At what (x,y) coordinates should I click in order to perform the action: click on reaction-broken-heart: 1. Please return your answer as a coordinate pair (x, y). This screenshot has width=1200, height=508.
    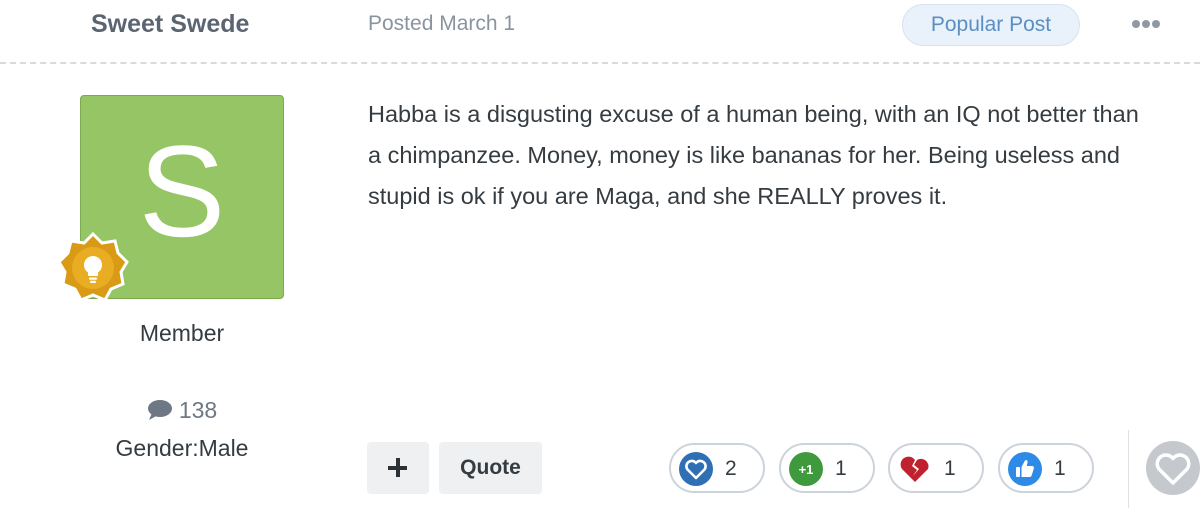
    Looking at the image, I should click on (936, 468).